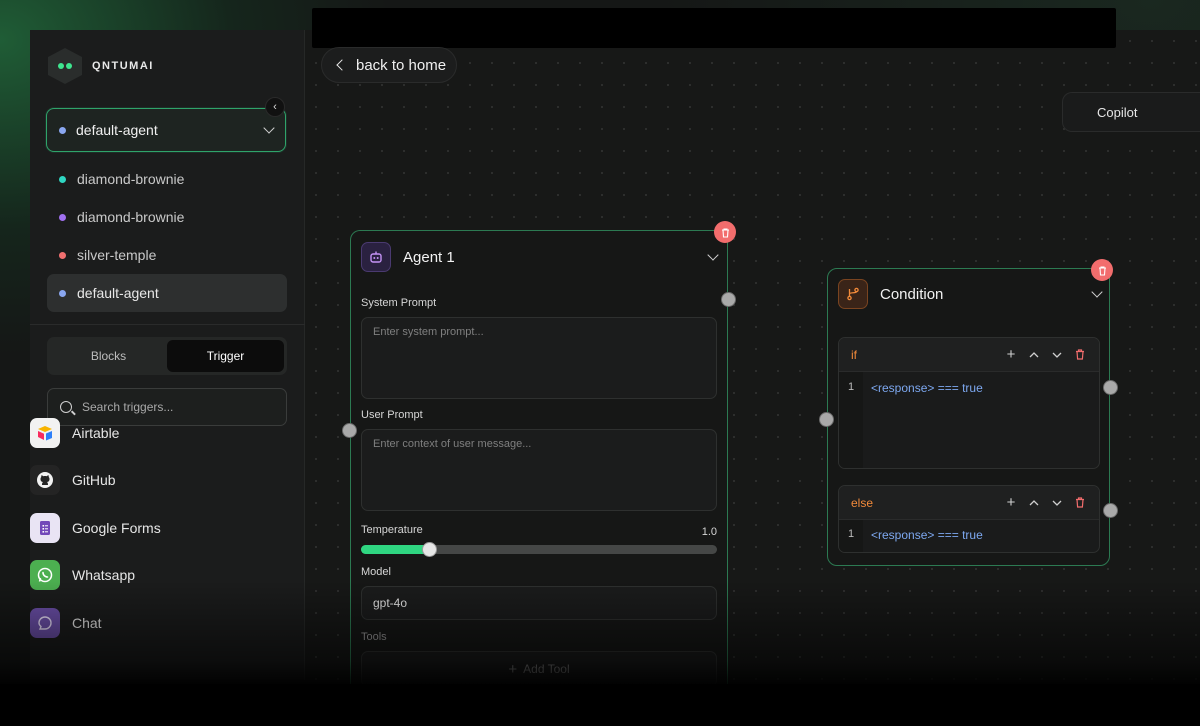 Image resolution: width=1200 pixels, height=726 pixels. Describe the element at coordinates (826, 419) in the screenshot. I see `condition-input-handle` at that location.